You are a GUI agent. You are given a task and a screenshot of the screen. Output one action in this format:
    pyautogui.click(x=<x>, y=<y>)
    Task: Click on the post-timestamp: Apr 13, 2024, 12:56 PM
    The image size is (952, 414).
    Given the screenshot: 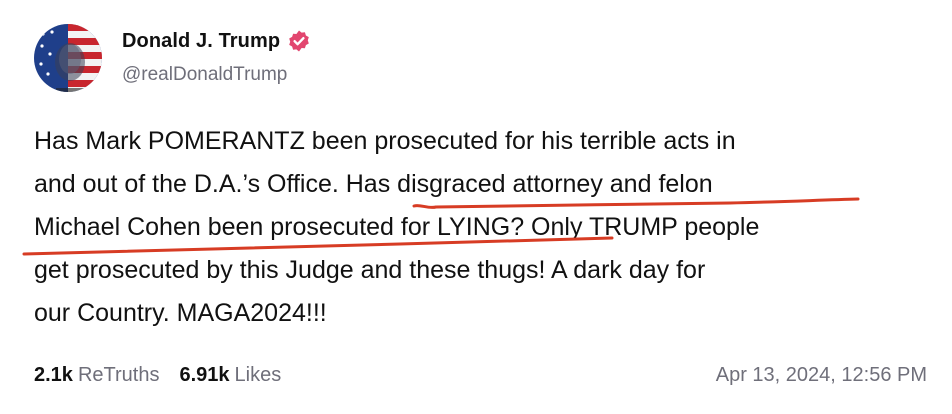 What is the action you would take?
    pyautogui.click(x=821, y=375)
    